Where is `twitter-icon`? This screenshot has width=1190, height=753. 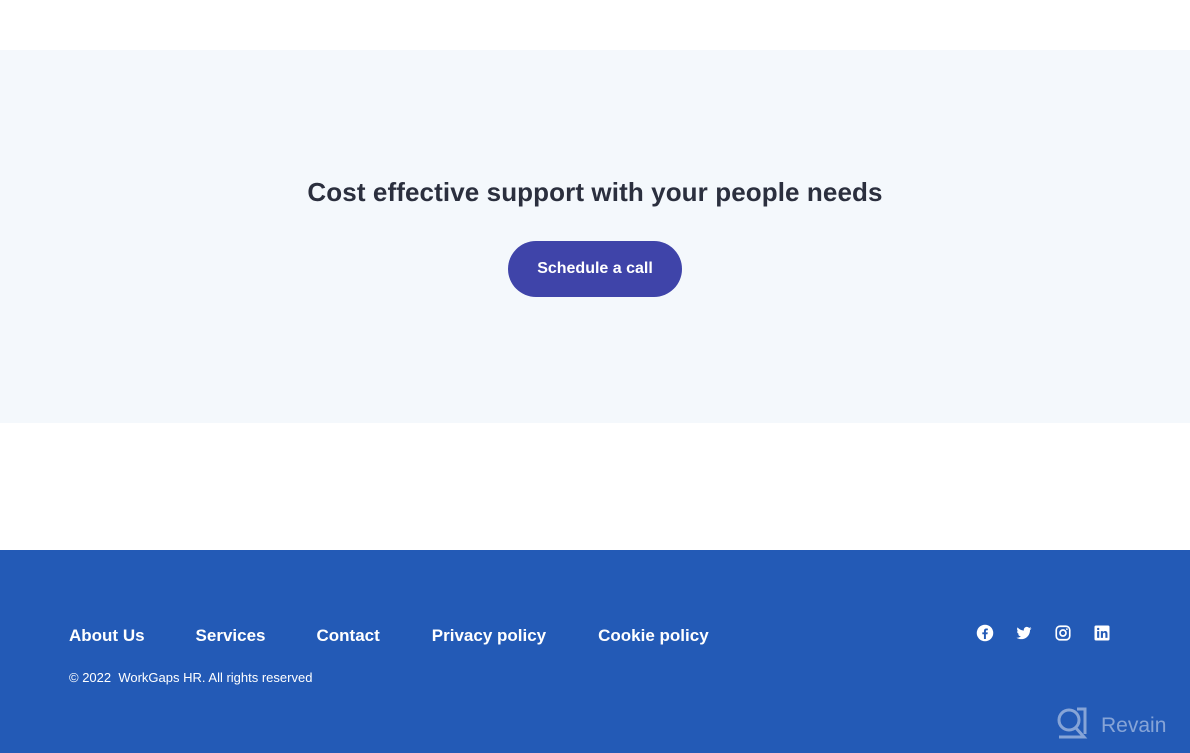 twitter-icon is located at coordinates (1024, 633).